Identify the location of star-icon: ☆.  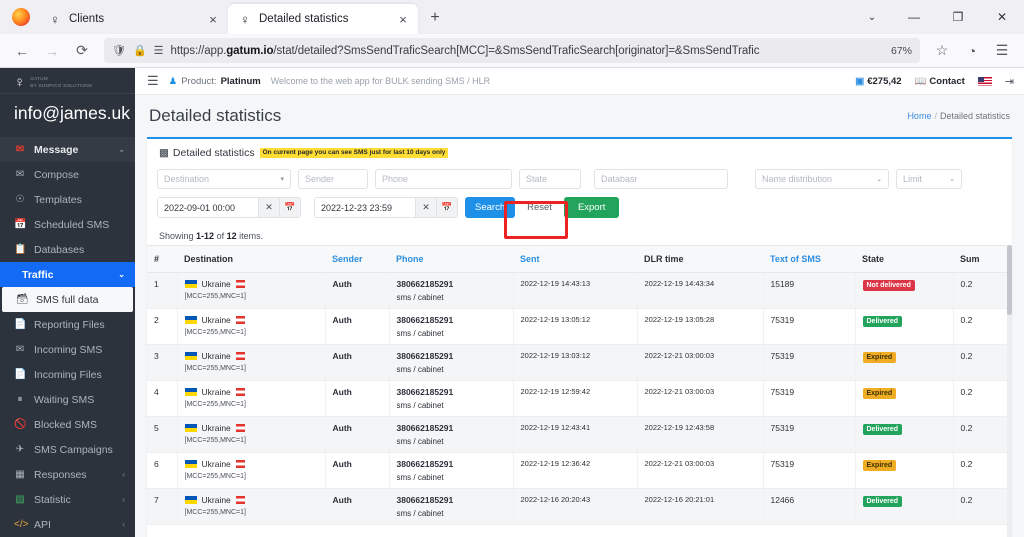
(942, 51).